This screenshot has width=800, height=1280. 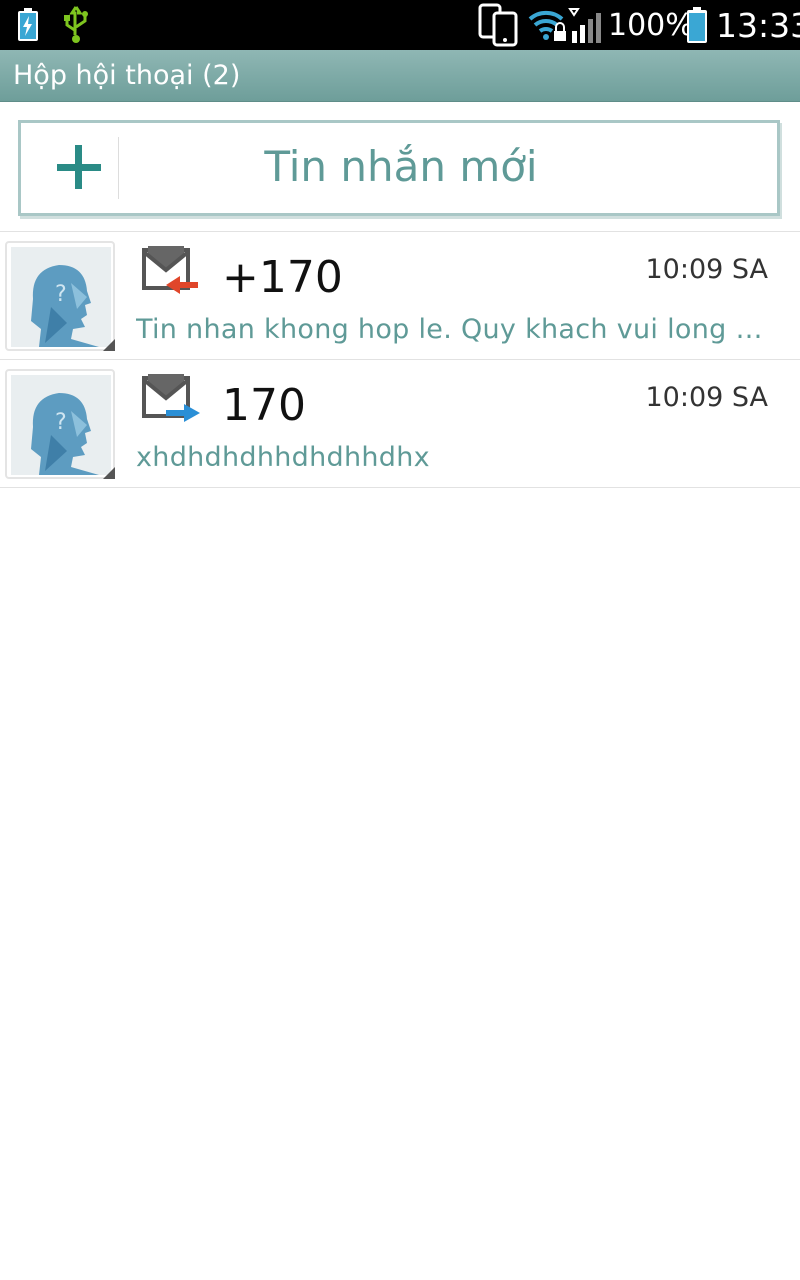 I want to click on contact-name: 170, so click(x=264, y=405).